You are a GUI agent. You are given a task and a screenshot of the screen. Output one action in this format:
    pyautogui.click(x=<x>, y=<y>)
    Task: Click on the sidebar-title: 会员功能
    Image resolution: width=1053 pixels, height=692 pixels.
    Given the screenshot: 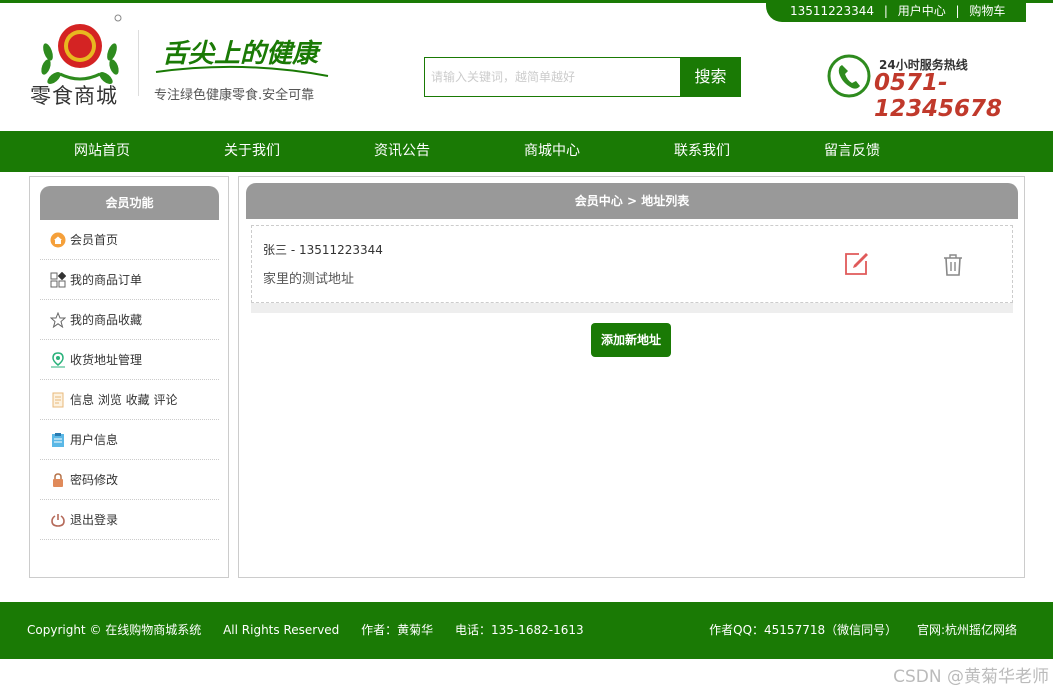 What is the action you would take?
    pyautogui.click(x=129, y=203)
    